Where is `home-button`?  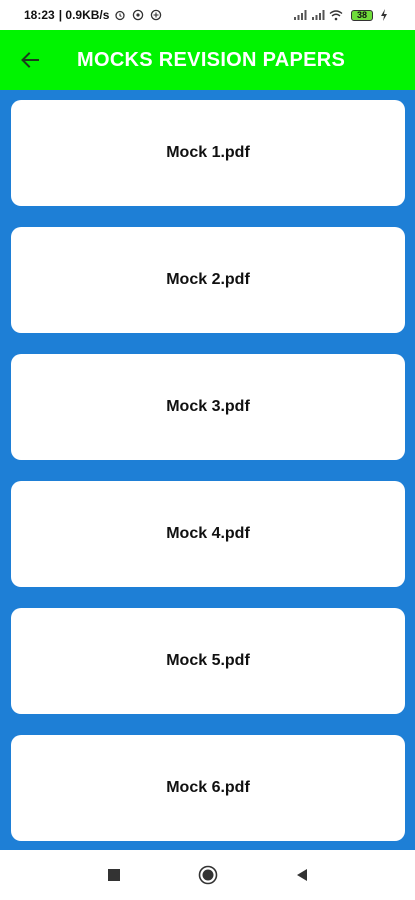 home-button is located at coordinates (208, 875).